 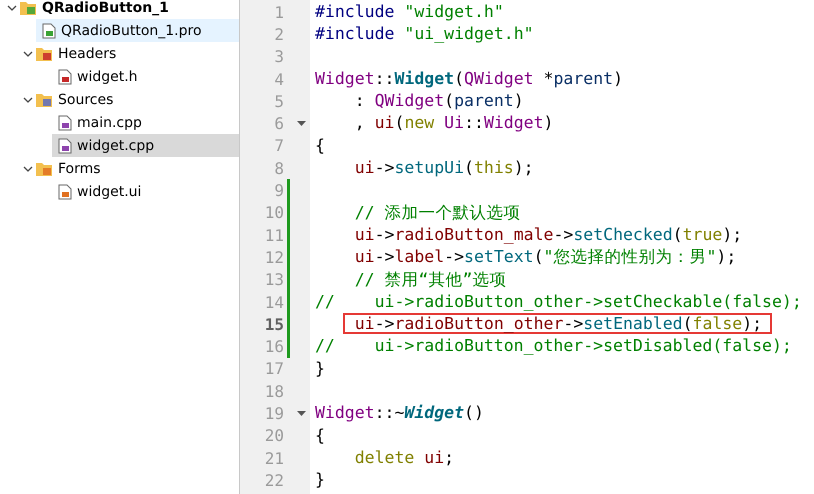 I want to click on code-line: Widget::~Widget(), so click(x=399, y=413).